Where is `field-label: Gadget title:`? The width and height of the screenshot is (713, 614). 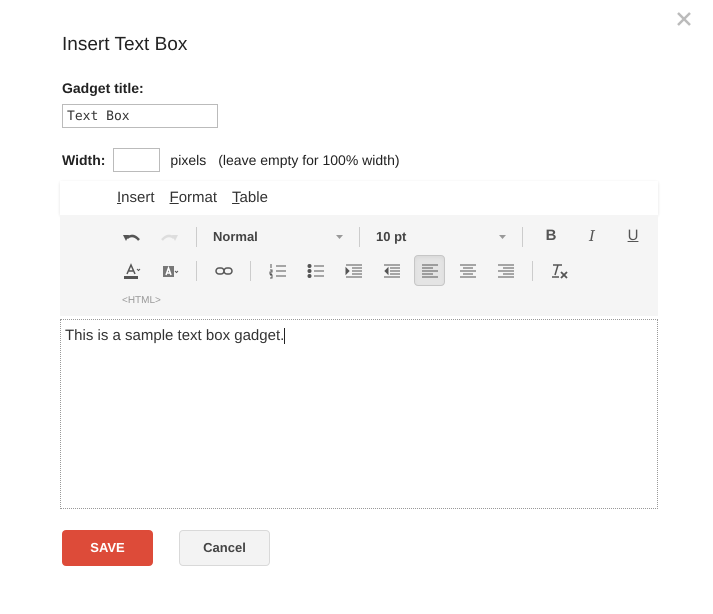
field-label: Gadget title: is located at coordinates (103, 88).